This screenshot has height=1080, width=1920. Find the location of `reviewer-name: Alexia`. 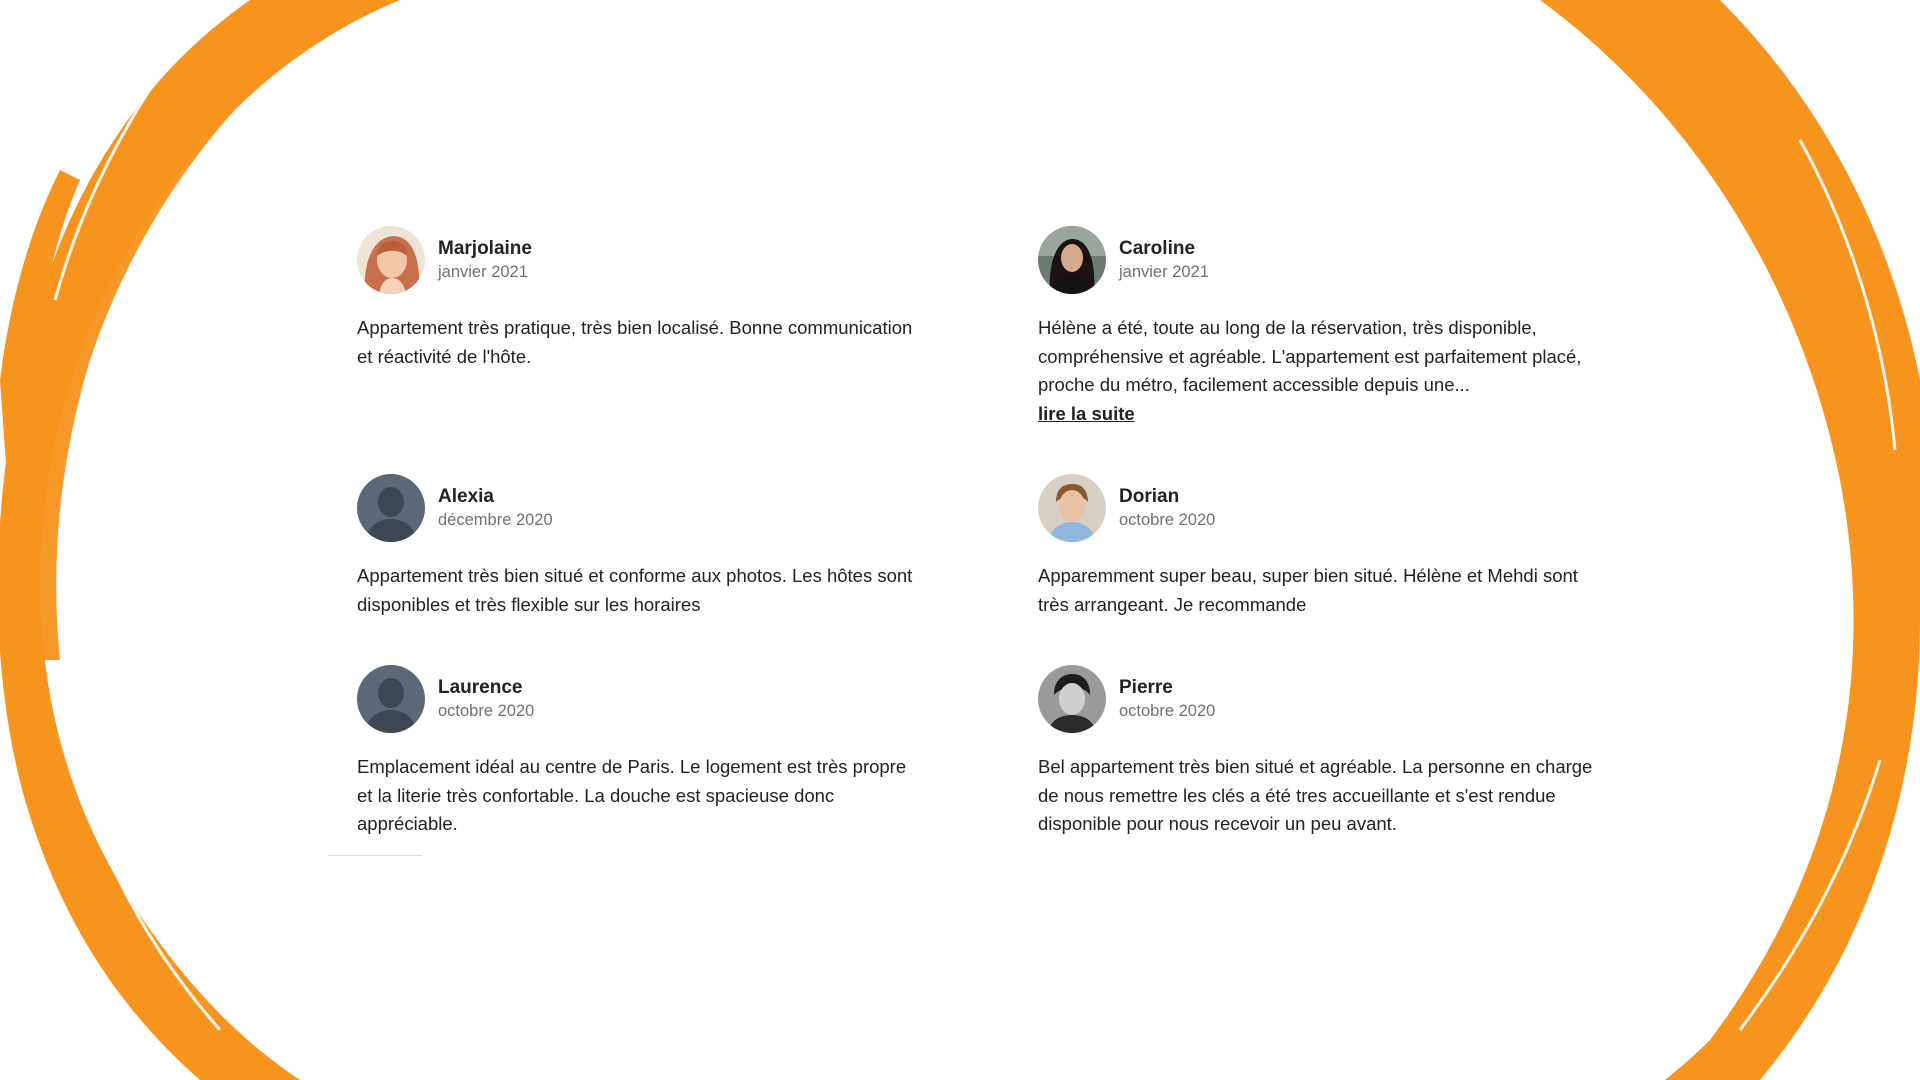

reviewer-name: Alexia is located at coordinates (466, 496).